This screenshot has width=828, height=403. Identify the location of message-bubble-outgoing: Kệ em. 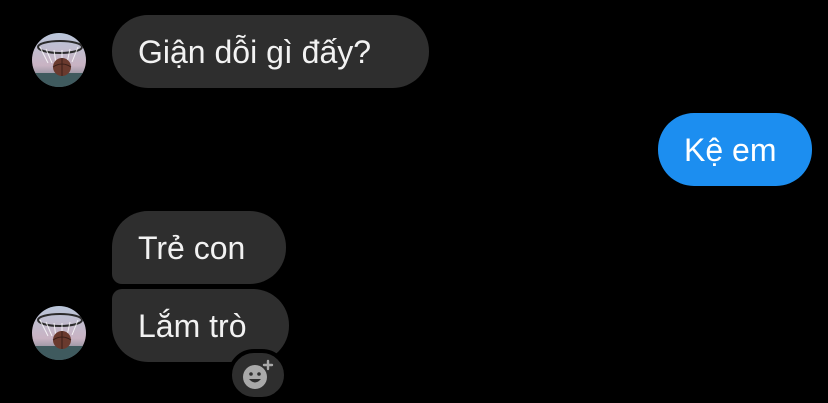
(735, 149).